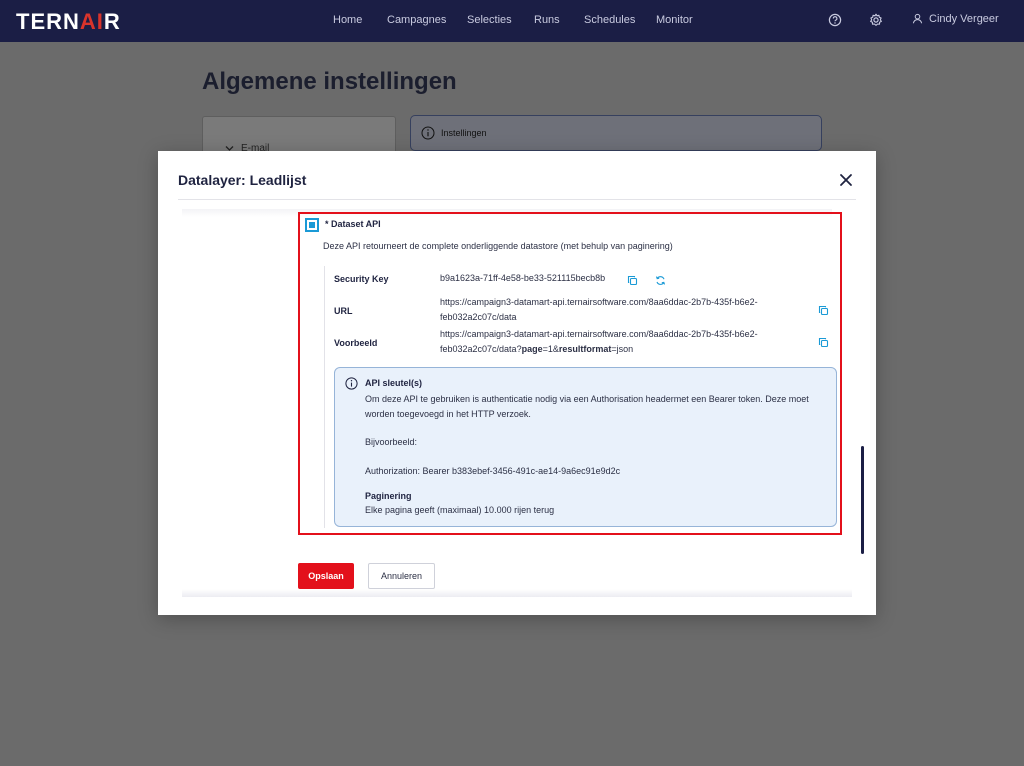 Image resolution: width=1024 pixels, height=766 pixels. Describe the element at coordinates (416, 20) in the screenshot. I see `nav-item-campagnes: Campagnes` at that location.